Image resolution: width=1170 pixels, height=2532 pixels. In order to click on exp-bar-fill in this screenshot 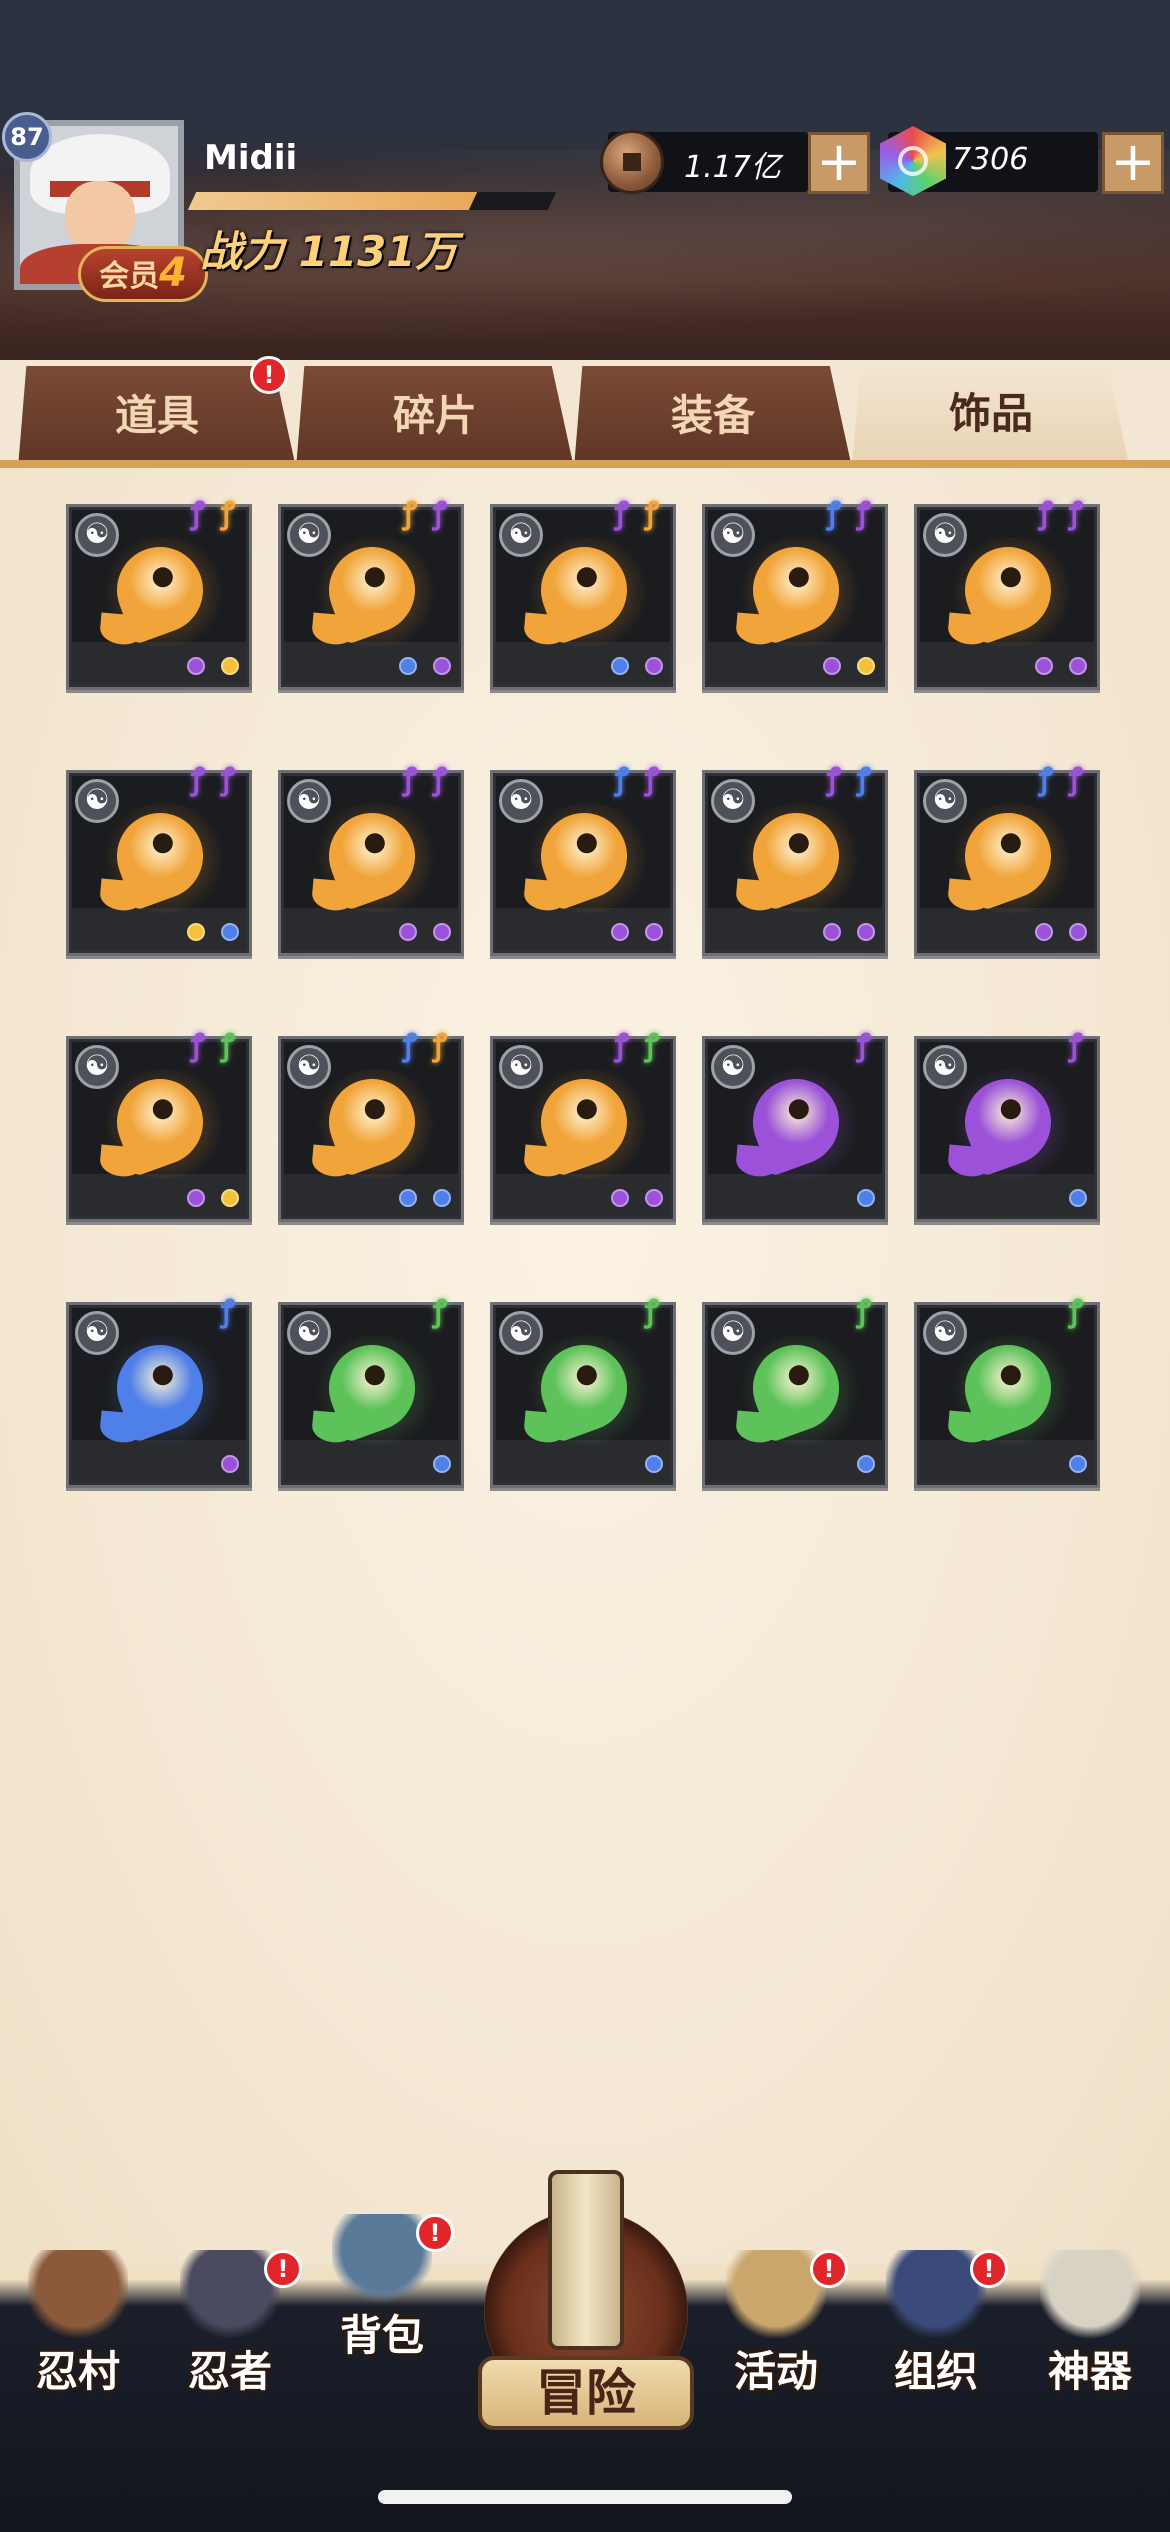, I will do `click(332, 201)`.